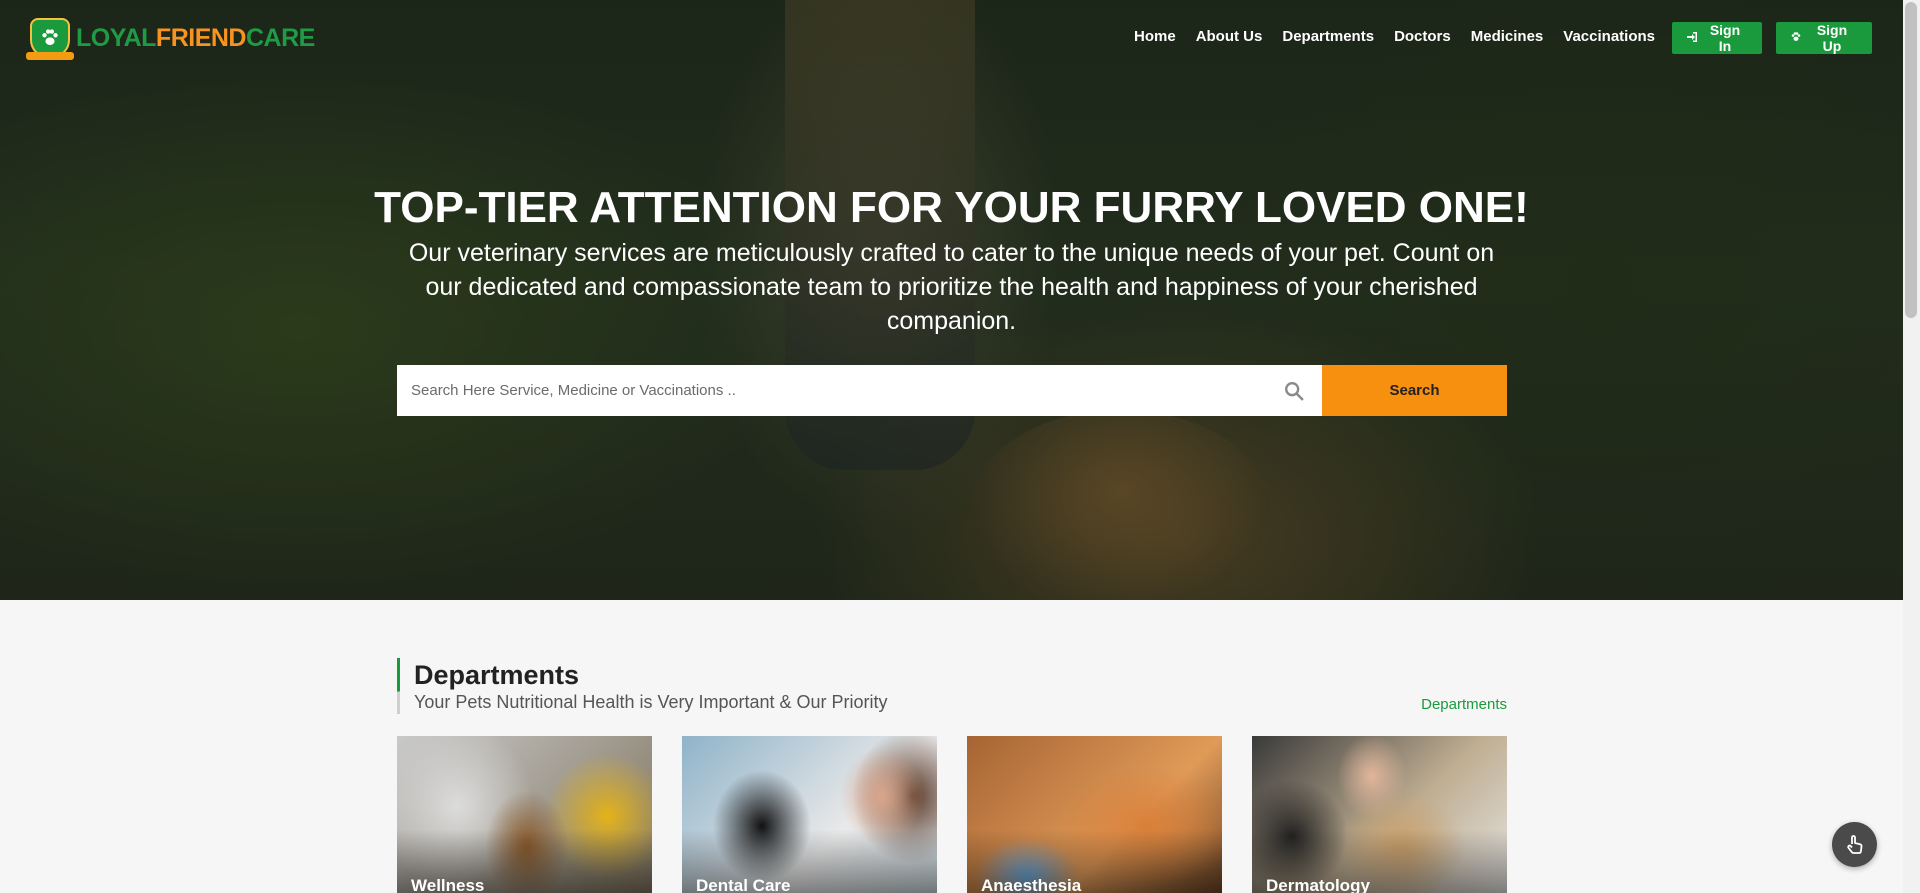 This screenshot has height=893, width=1920. What do you see at coordinates (398, 686) in the screenshot?
I see `section-accent-bar` at bounding box center [398, 686].